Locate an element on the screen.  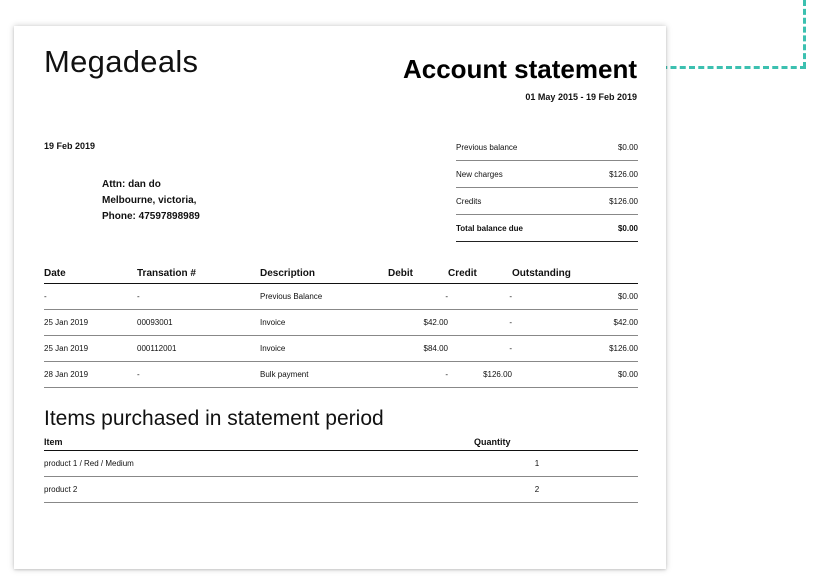
callout-connector-vertical is located at coordinates (804, 34).